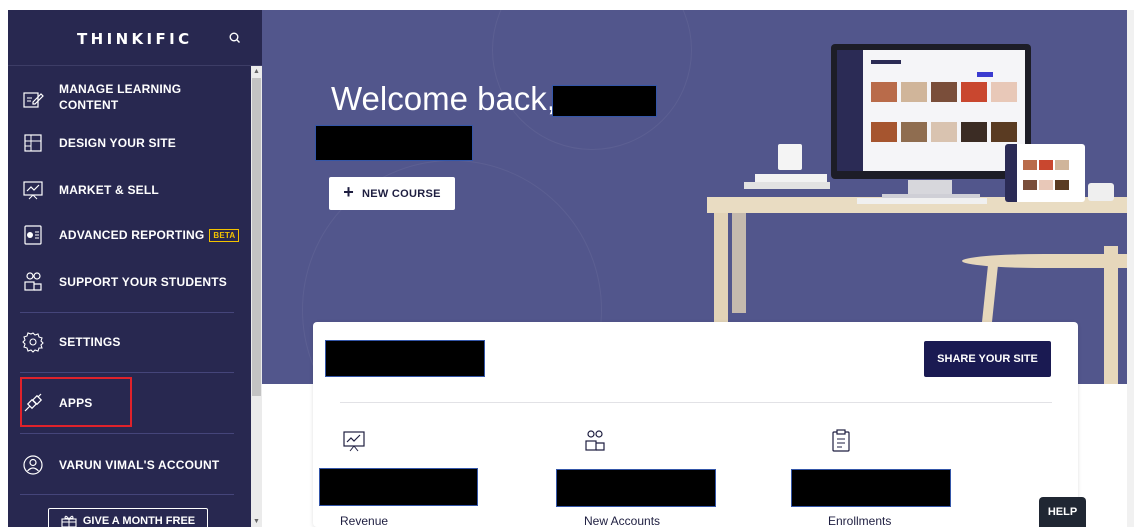  Describe the element at coordinates (256, 521) in the screenshot. I see `scroll-down-arrow-icon: ▼` at that location.